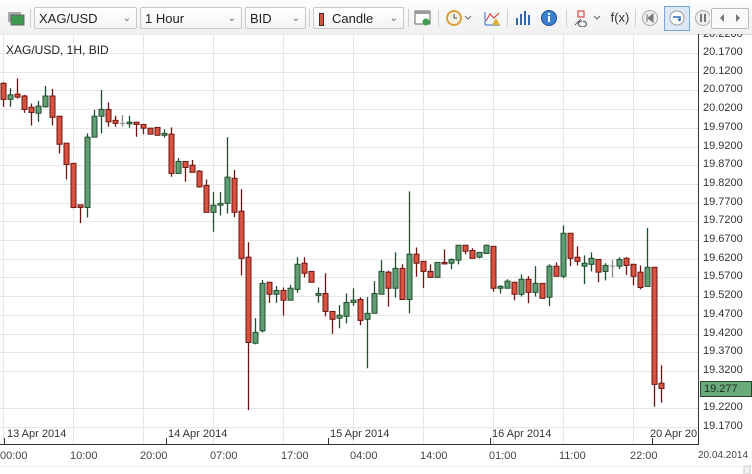  I want to click on price-tick-label: 20.1200, so click(723, 70).